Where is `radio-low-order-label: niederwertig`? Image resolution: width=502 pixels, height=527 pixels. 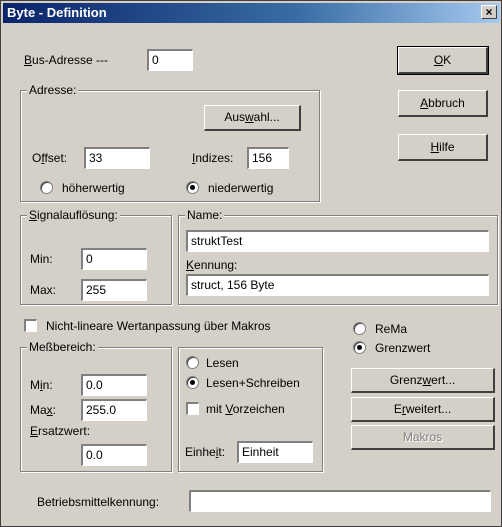
radio-low-order-label: niederwertig is located at coordinates (241, 188).